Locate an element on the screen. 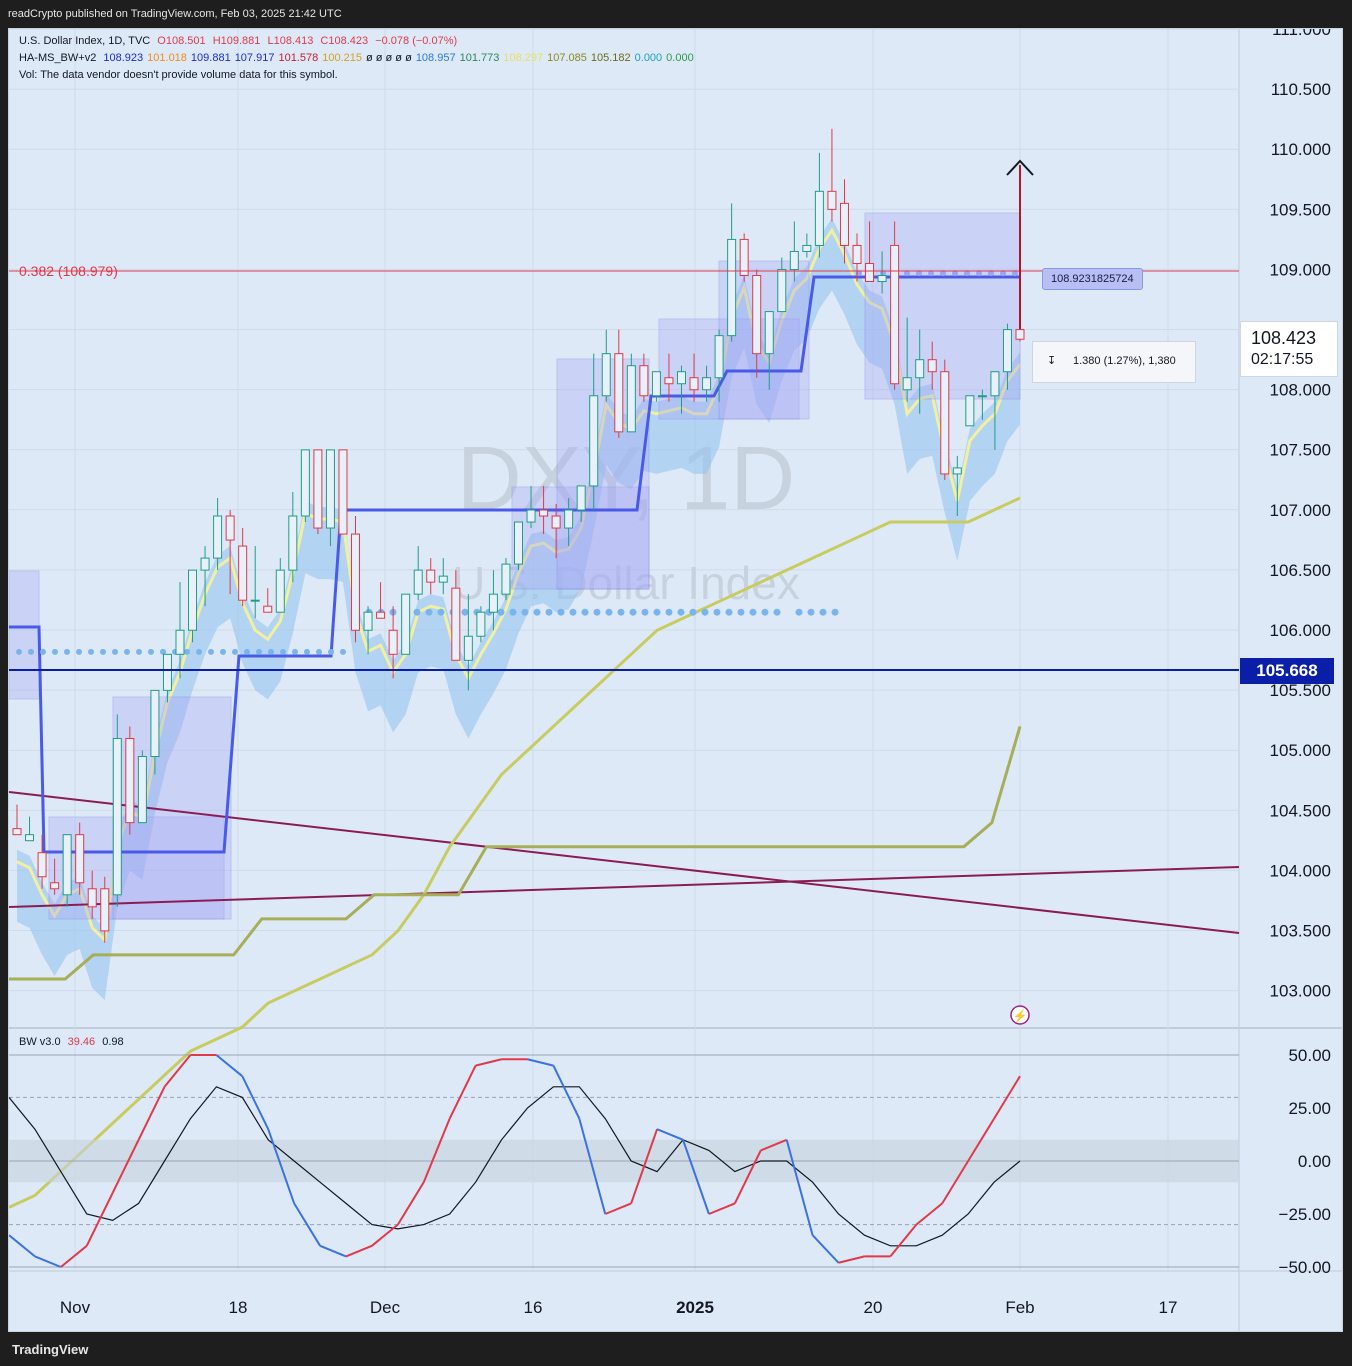 This screenshot has width=1352, height=1366. brand-logo: TradingView is located at coordinates (50, 1349).